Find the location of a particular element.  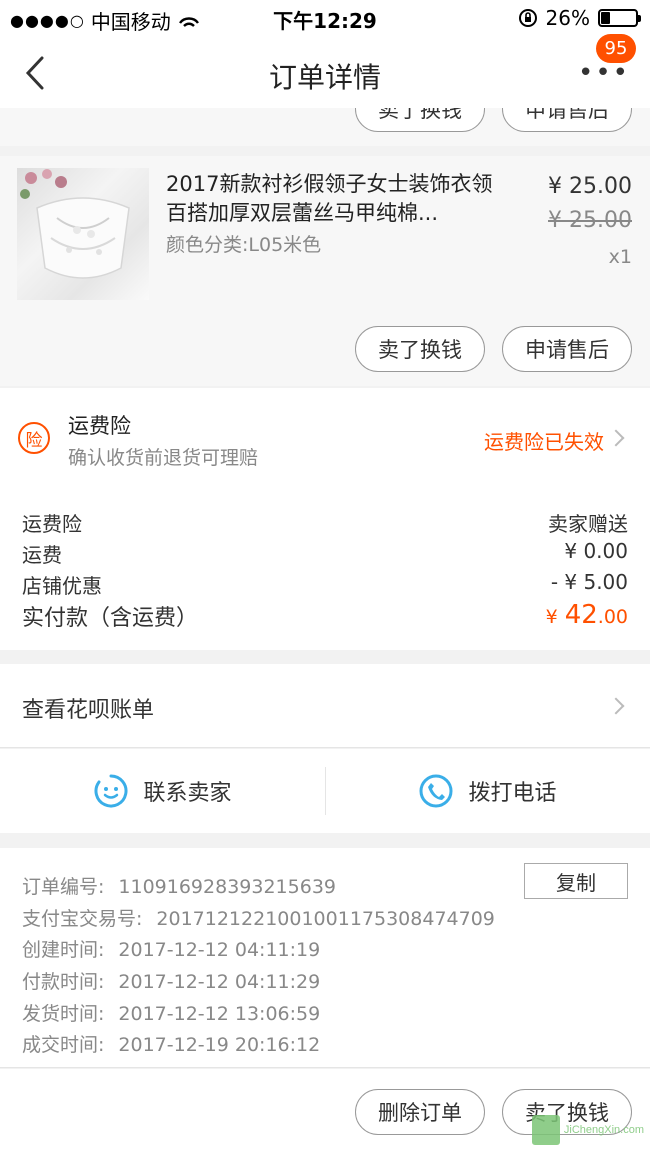

info-label: 成交时间: is located at coordinates (63, 1045).